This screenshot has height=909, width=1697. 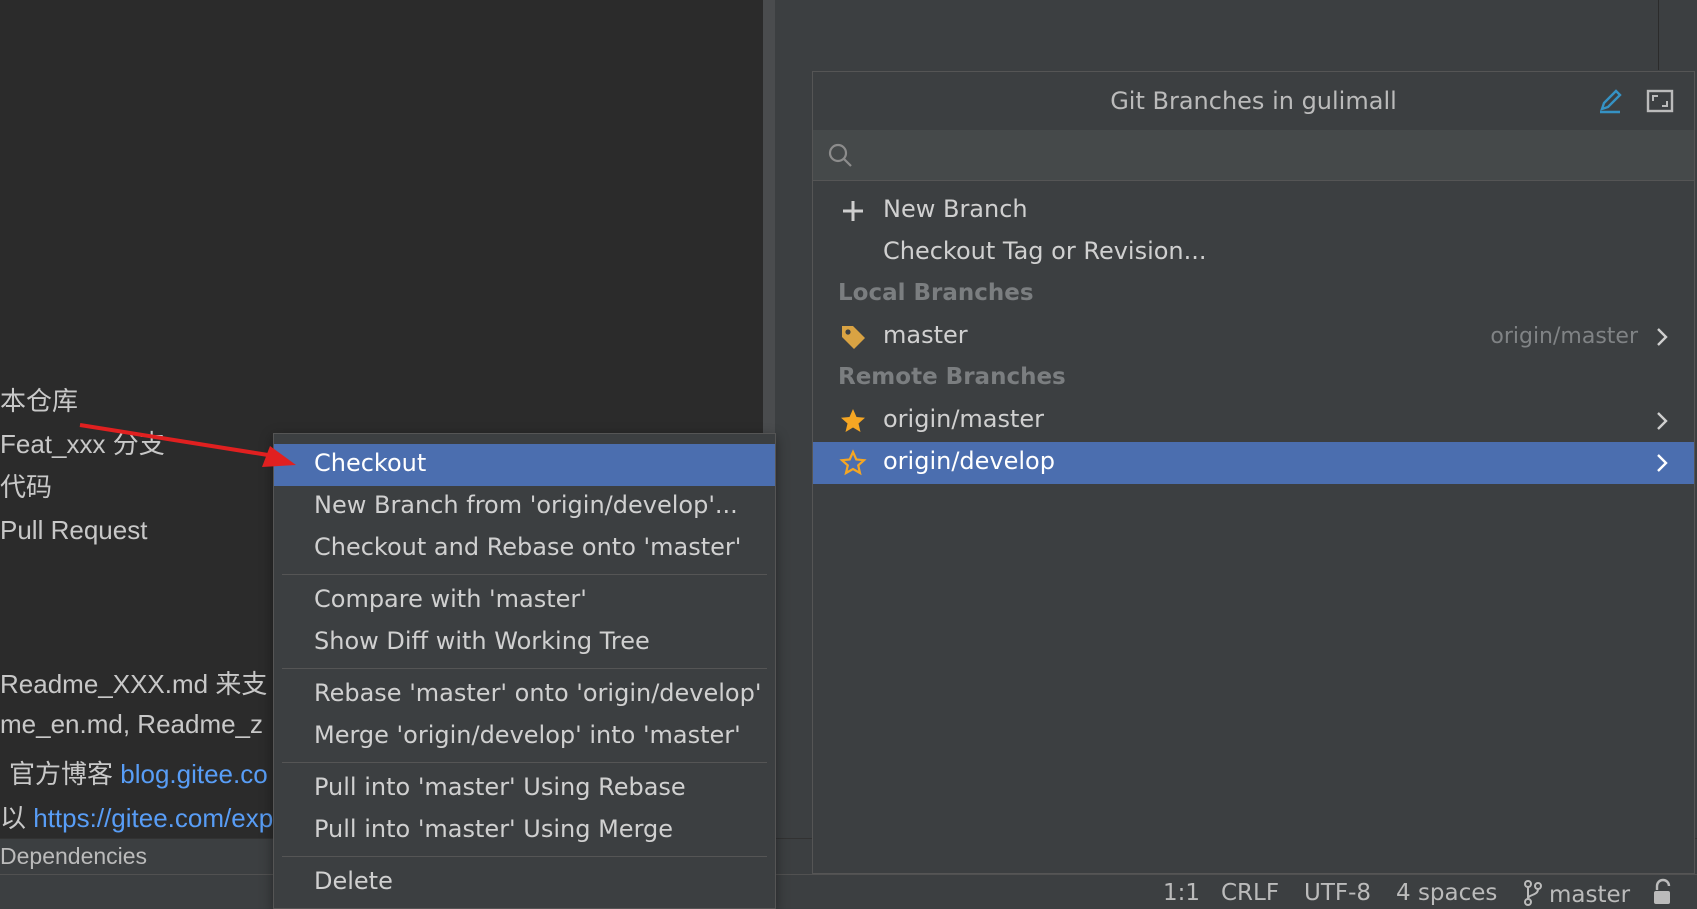 I want to click on menu-label: Pull into 'master' Using Rebase, so click(x=500, y=787).